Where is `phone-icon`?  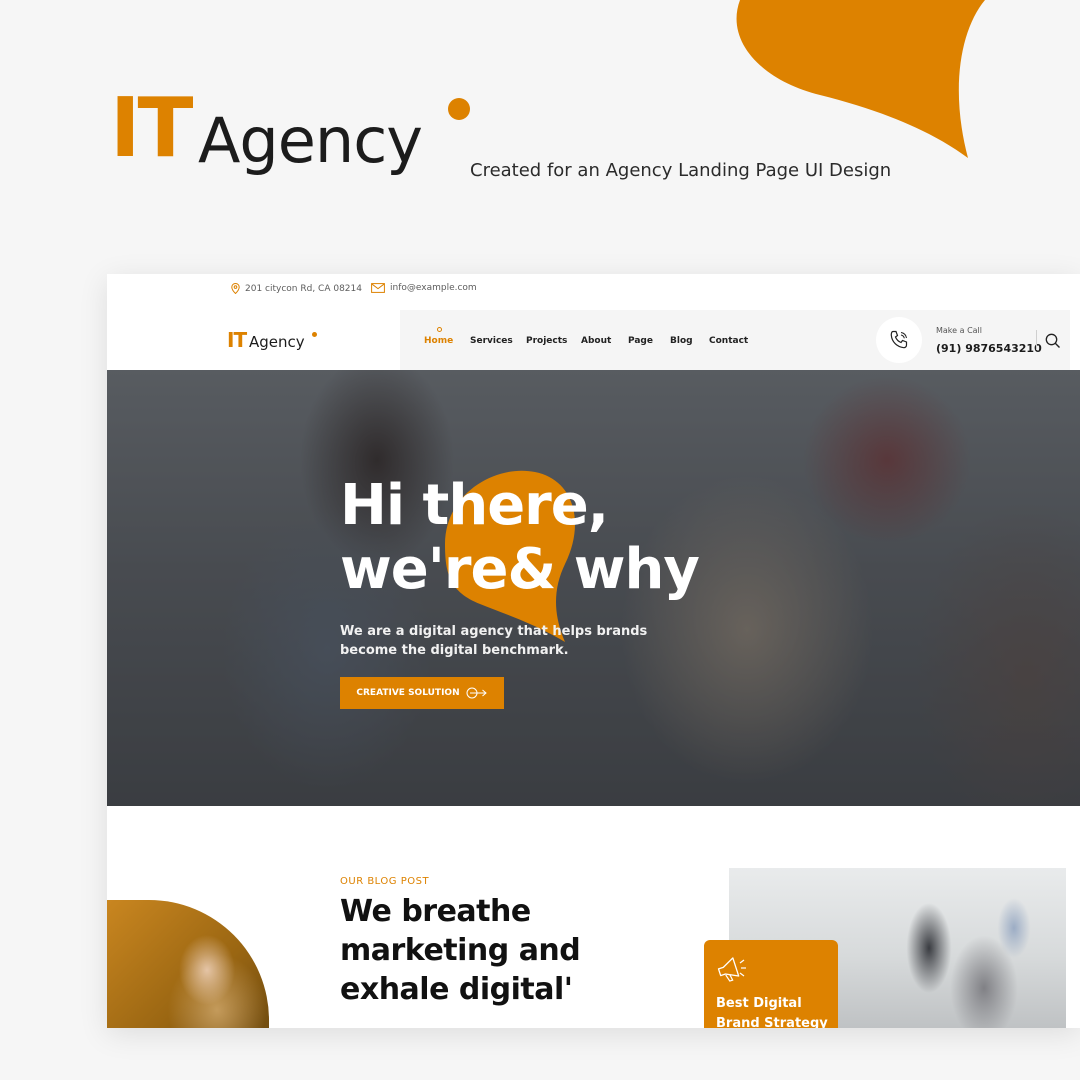
phone-icon is located at coordinates (899, 339).